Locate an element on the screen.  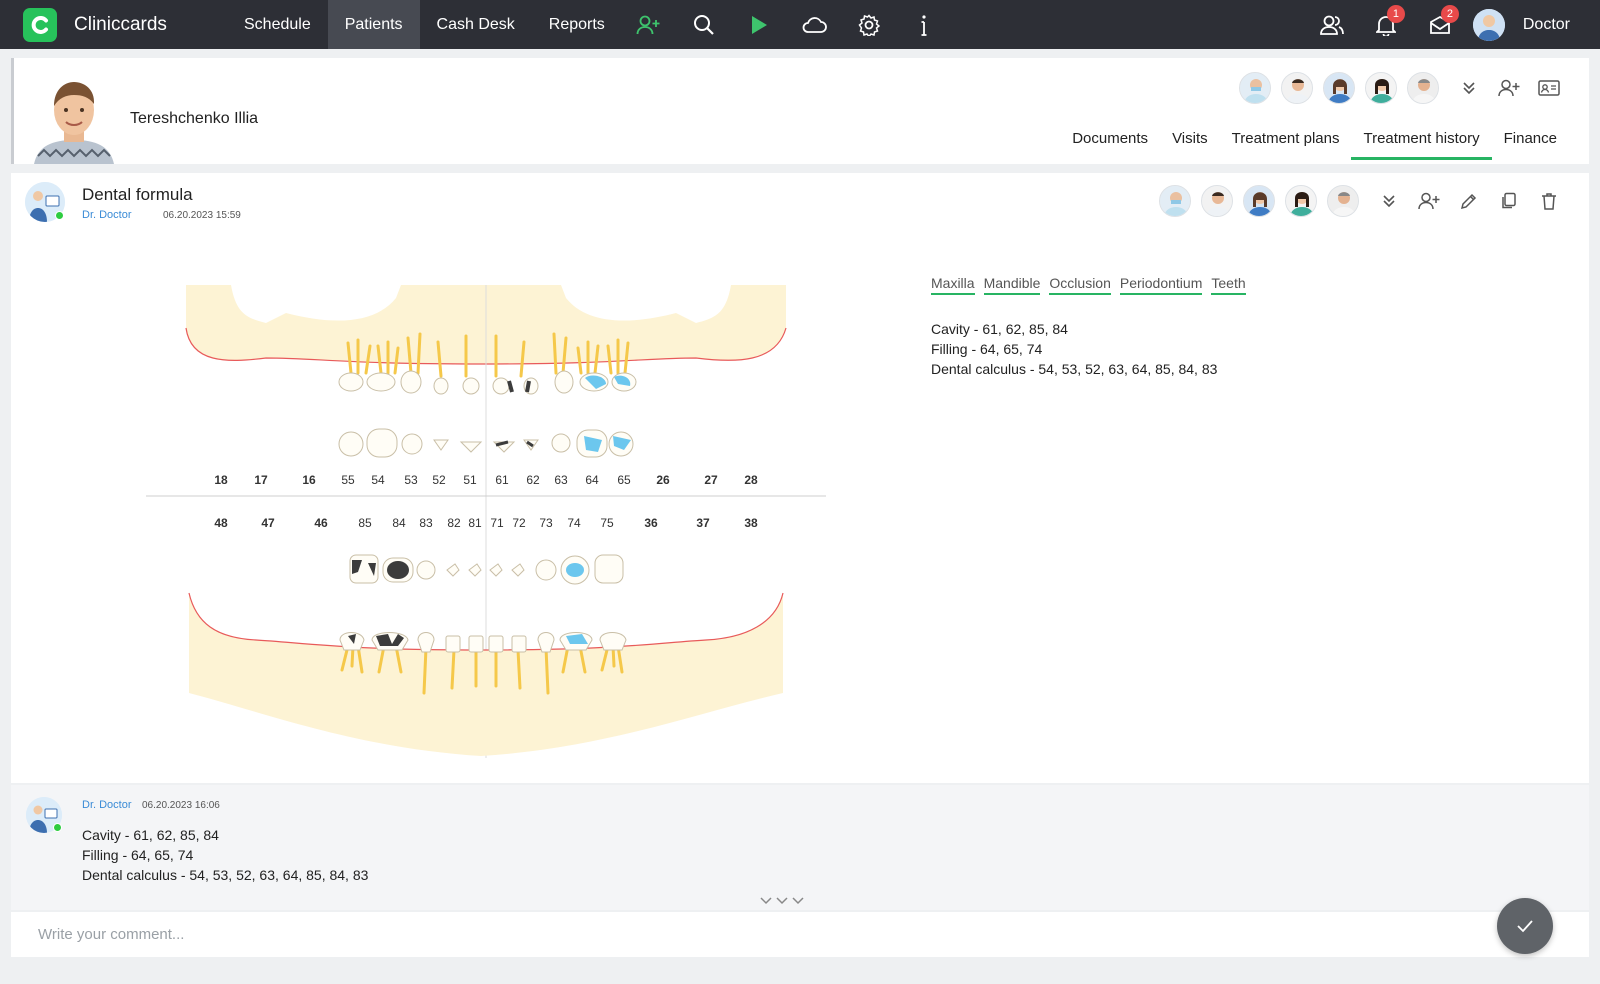
tooth-number-82: 82 is located at coordinates (453, 523).